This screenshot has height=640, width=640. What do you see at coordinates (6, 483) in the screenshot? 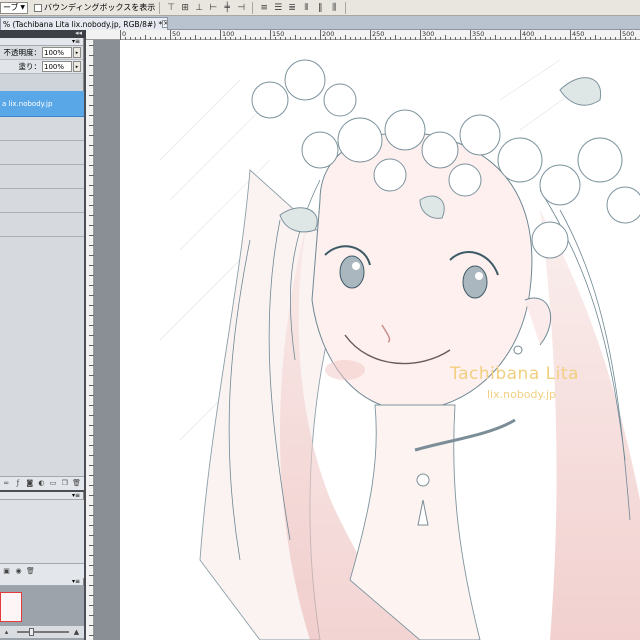
I see `link-layers-icon: ∞` at bounding box center [6, 483].